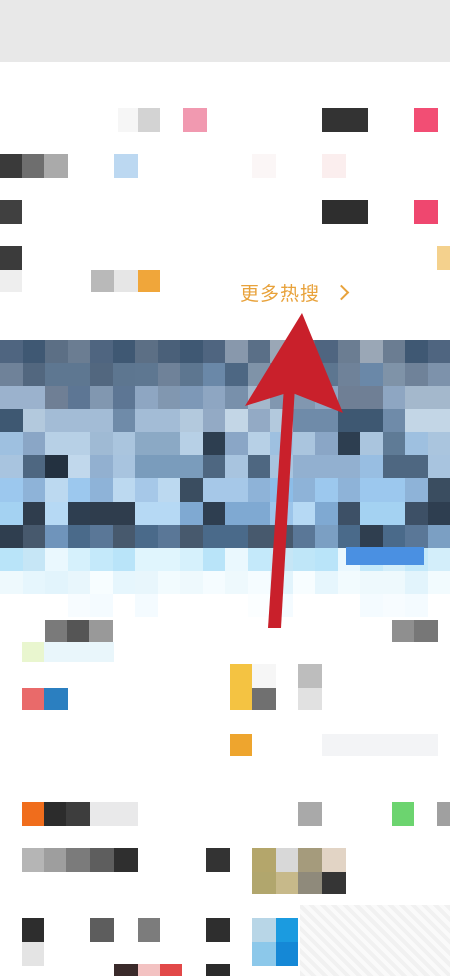 The height and width of the screenshot is (976, 450). What do you see at coordinates (225, 31) in the screenshot?
I see `search-bar` at bounding box center [225, 31].